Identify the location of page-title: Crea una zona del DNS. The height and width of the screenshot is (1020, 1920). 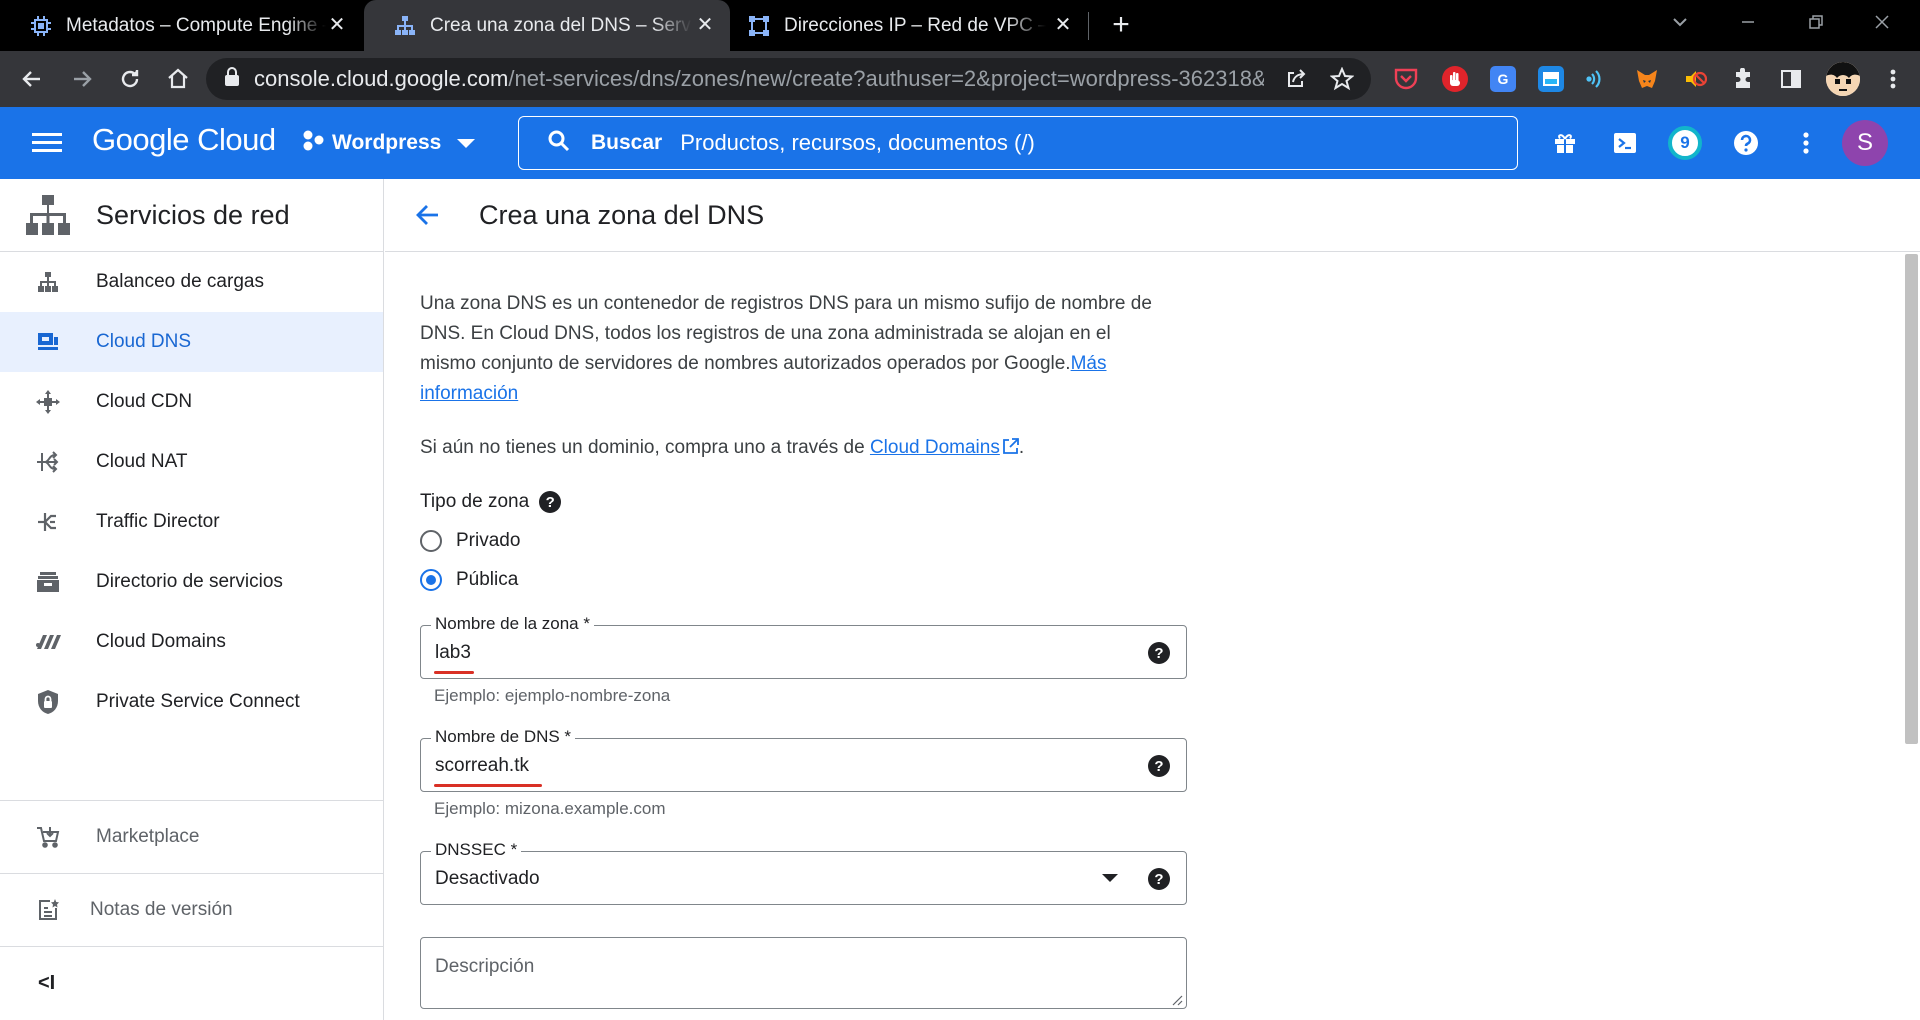
(622, 214).